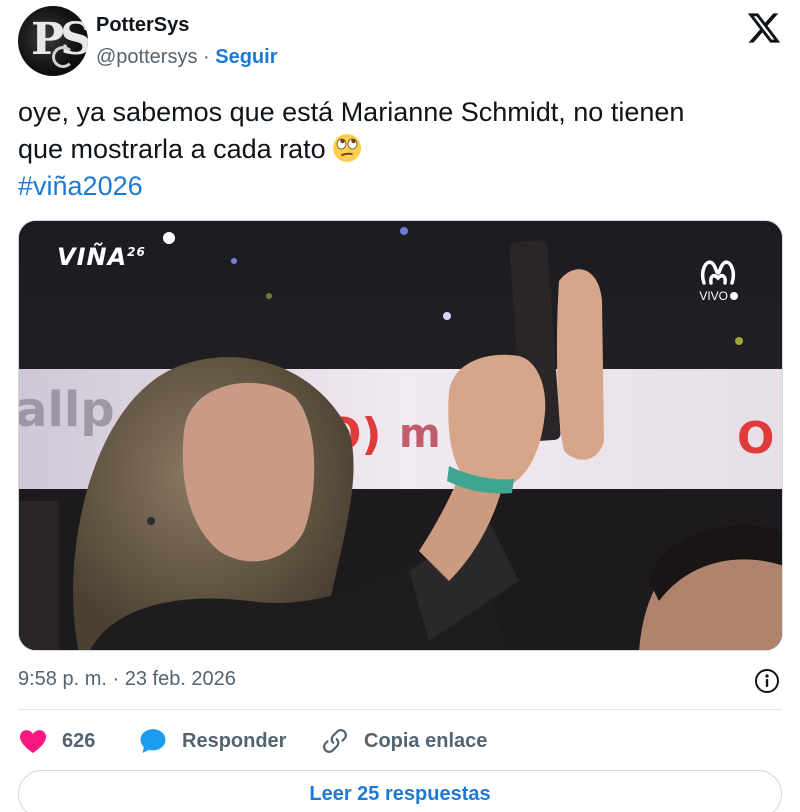  What do you see at coordinates (335, 741) in the screenshot?
I see `link-icon` at bounding box center [335, 741].